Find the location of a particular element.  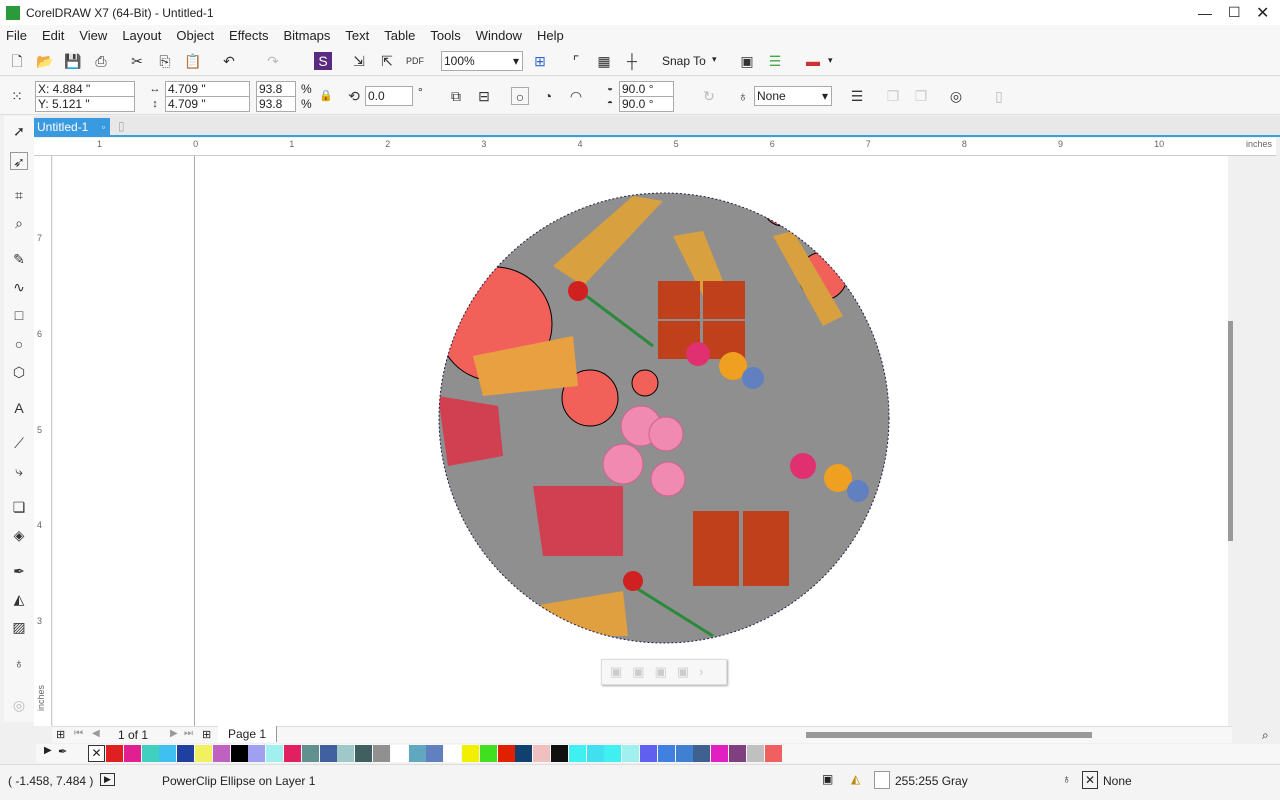

powerclip-floating-toolbar: ▣▣▣▣› is located at coordinates (664, 672).